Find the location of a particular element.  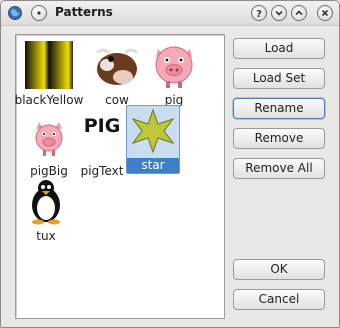

chevron-down-icon is located at coordinates (279, 13).